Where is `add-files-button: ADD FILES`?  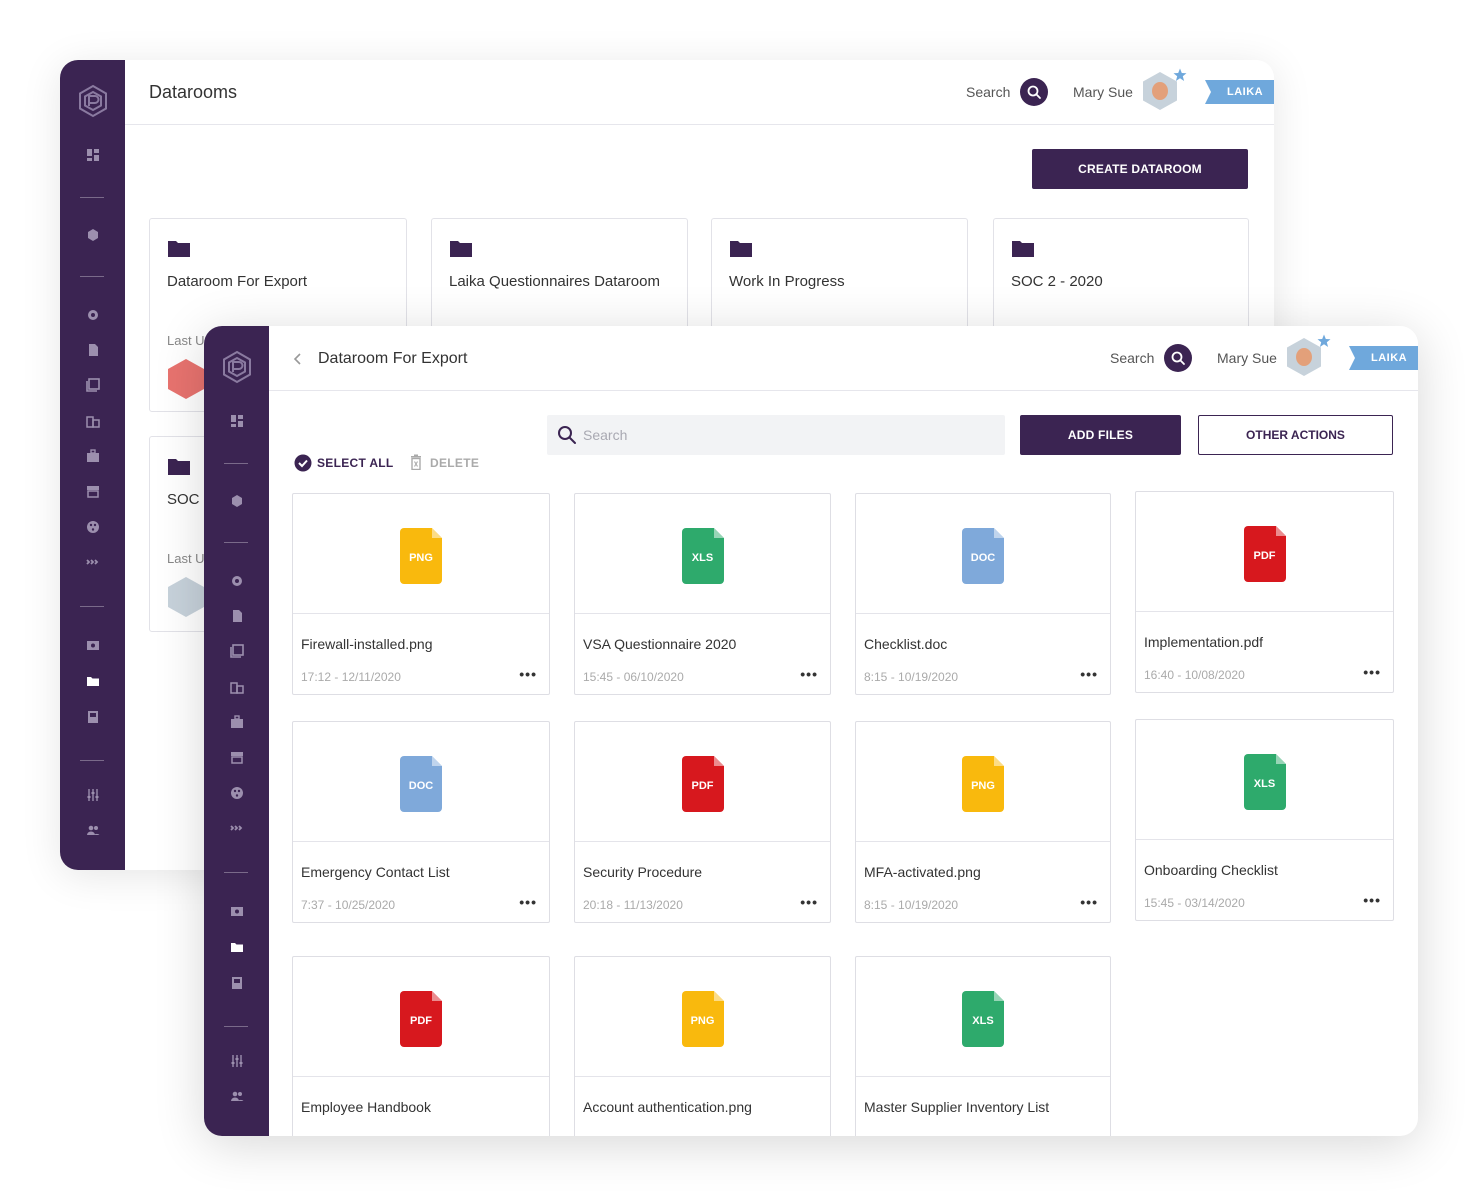
add-files-button: ADD FILES is located at coordinates (1100, 435).